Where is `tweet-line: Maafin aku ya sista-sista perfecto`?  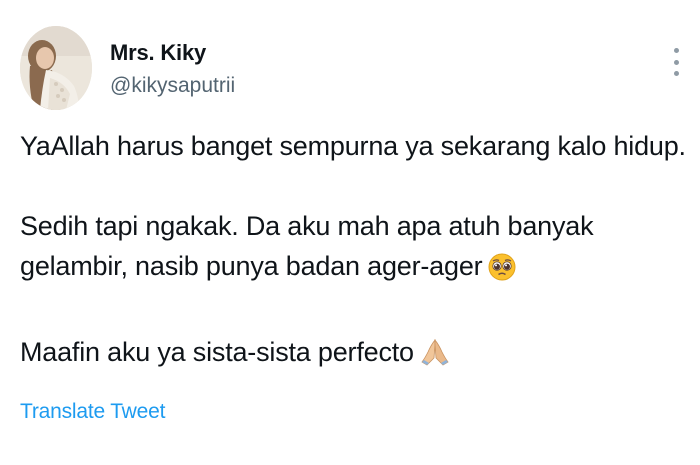 tweet-line: Maafin aku ya sista-sista perfecto is located at coordinates (355, 355).